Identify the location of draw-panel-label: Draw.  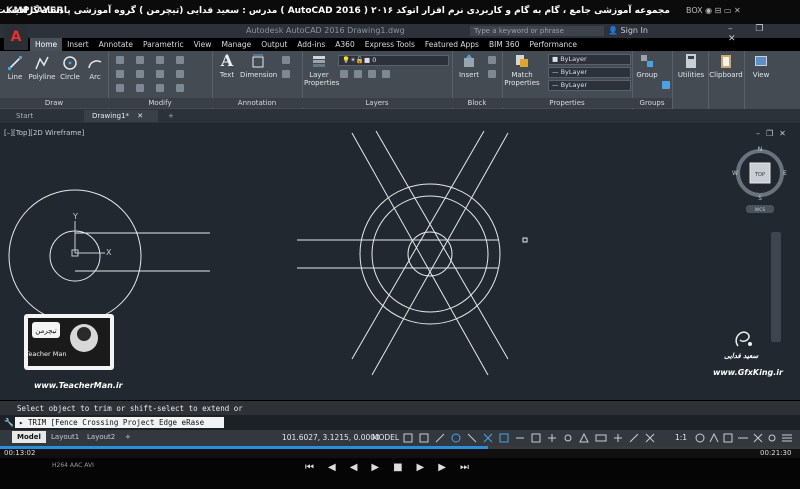
(54, 103).